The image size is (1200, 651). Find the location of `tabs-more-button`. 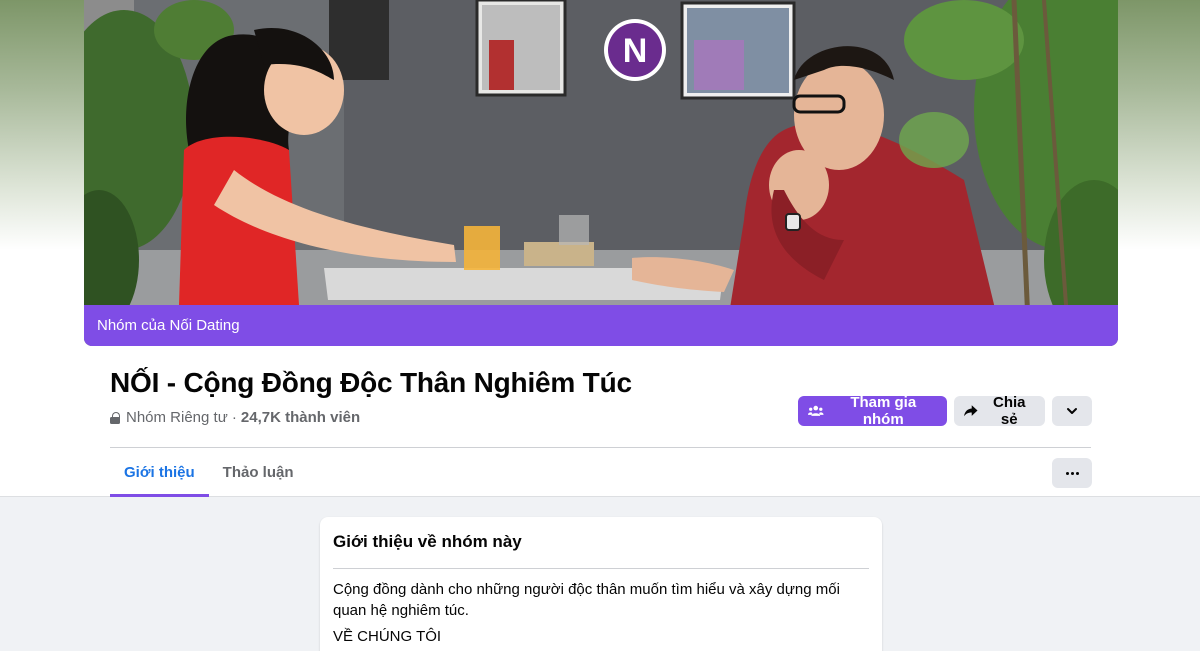

tabs-more-button is located at coordinates (1072, 473).